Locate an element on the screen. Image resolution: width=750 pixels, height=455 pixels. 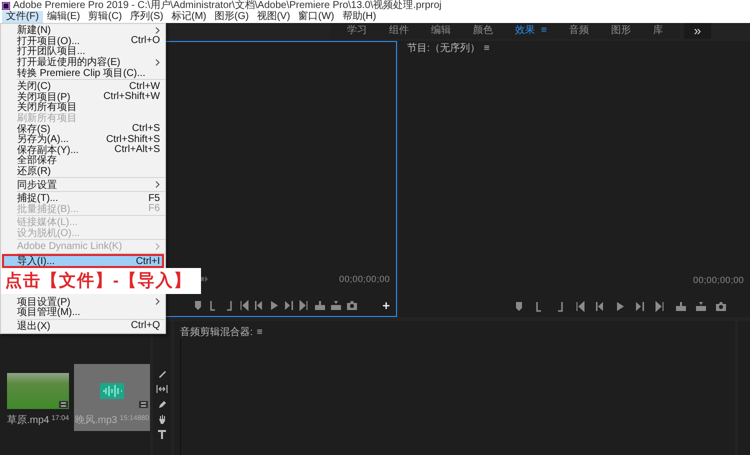
menu-item: 关闭所有项目 is located at coordinates (83, 107).